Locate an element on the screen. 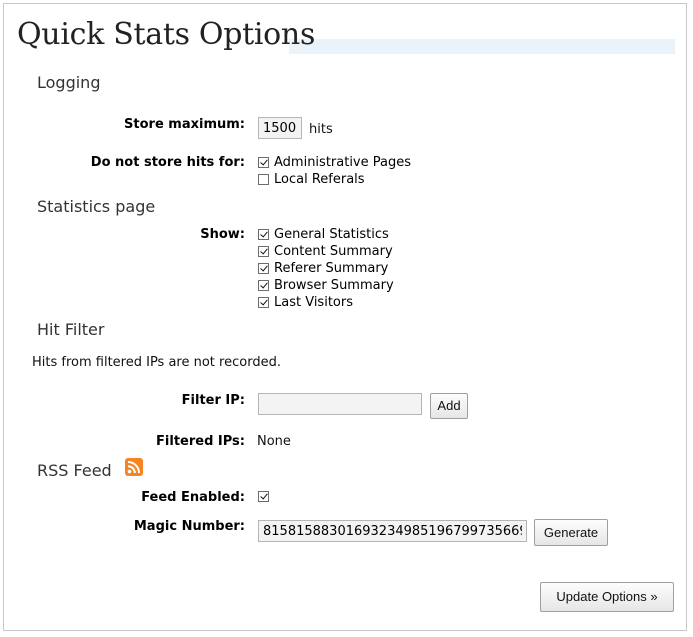 The image size is (693, 637). checkbox-row-referer-summary: Referer Summary is located at coordinates (323, 268).